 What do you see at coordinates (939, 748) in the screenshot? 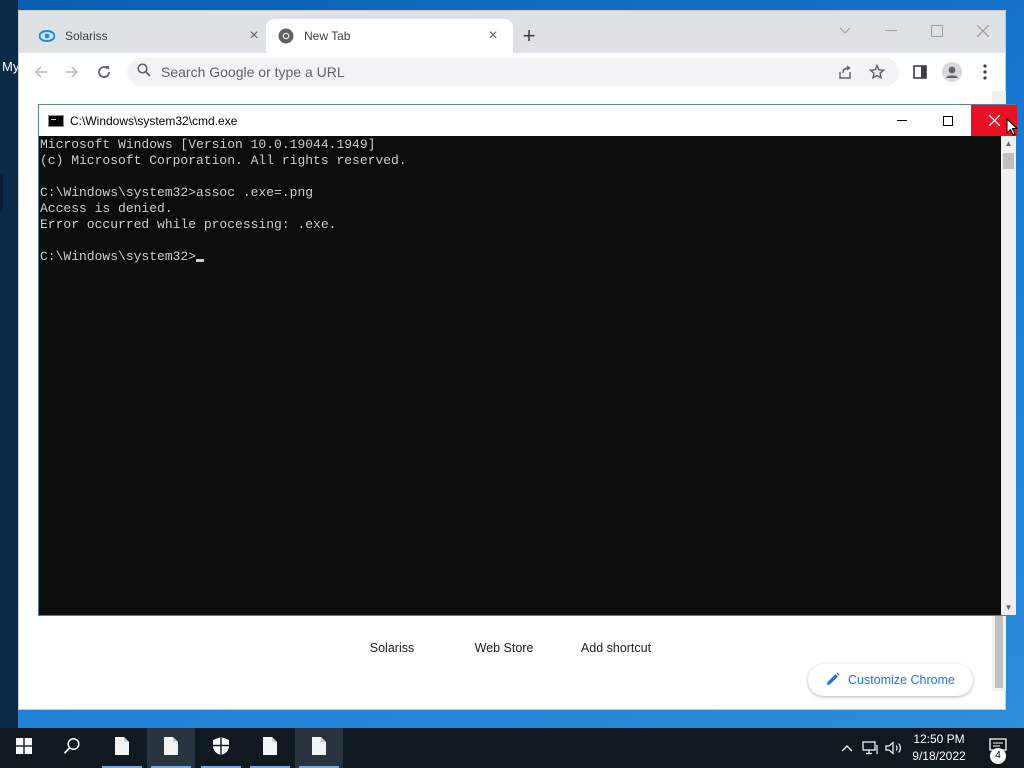
I see `system-clock: 12:50 PM 9/18/2022` at bounding box center [939, 748].